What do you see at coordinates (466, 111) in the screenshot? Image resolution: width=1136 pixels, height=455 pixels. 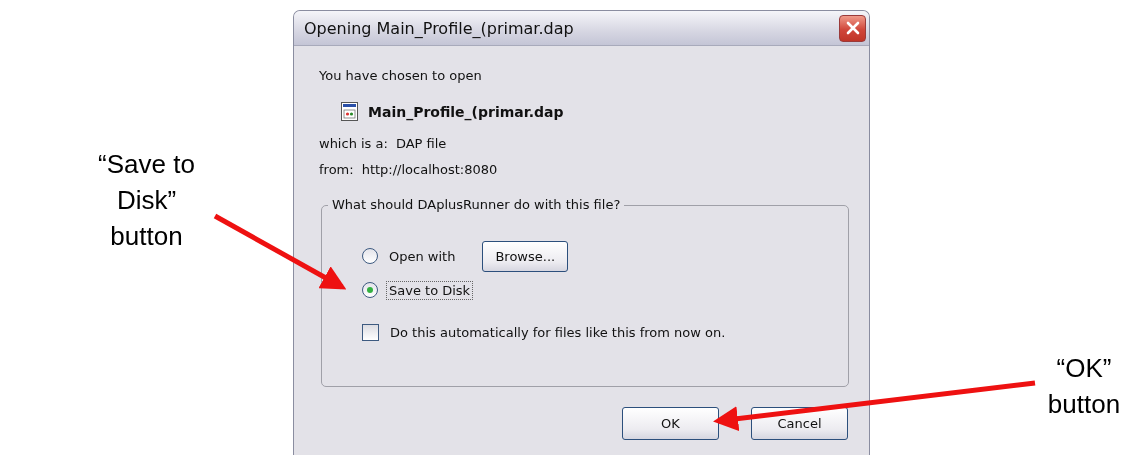 I see `file-name: Main_Profile_(primar.dap` at bounding box center [466, 111].